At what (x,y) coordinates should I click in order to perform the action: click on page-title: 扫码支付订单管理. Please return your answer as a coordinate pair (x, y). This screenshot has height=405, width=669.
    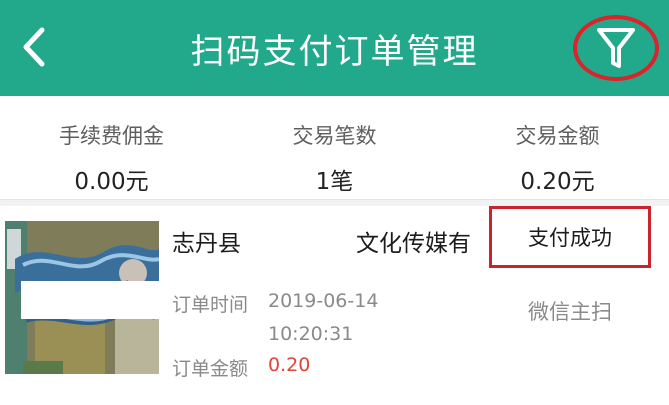
    Looking at the image, I should click on (334, 51).